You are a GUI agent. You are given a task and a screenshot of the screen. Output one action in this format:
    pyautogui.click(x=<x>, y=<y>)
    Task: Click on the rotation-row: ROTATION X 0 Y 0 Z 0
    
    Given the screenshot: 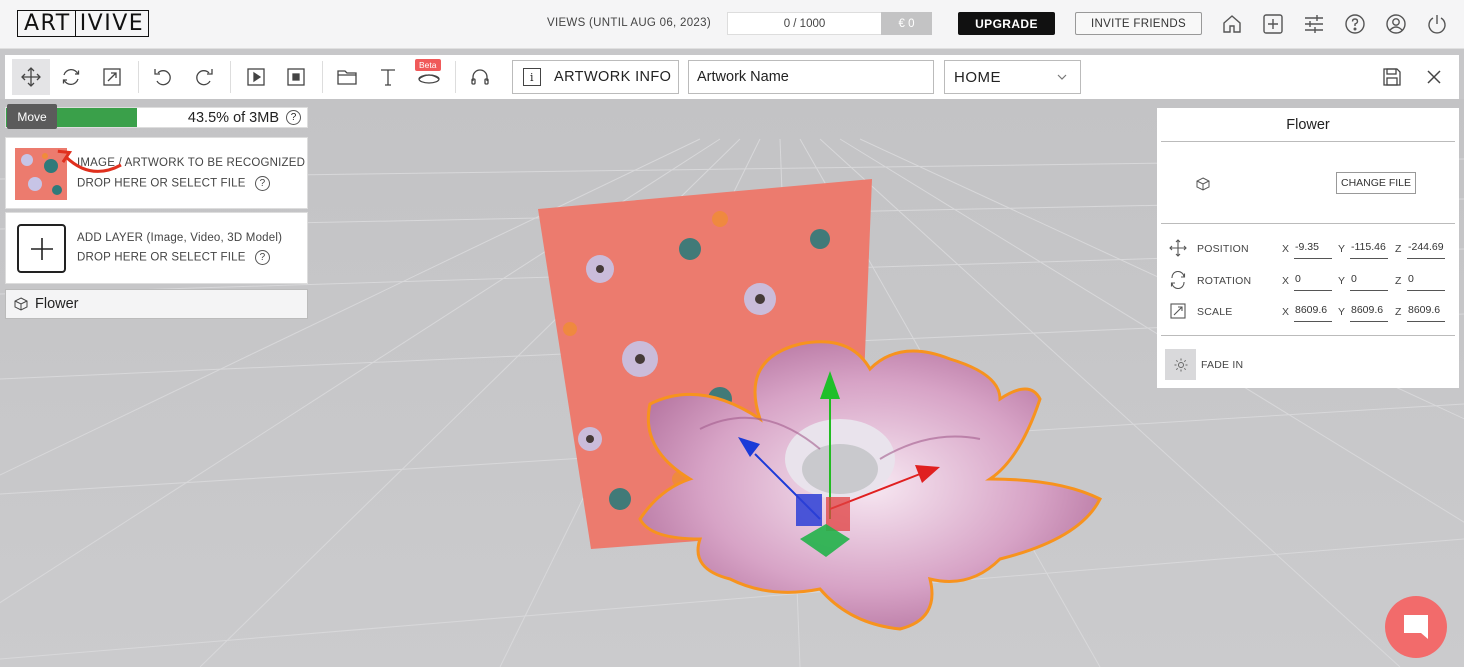 What is the action you would take?
    pyautogui.click(x=1308, y=281)
    